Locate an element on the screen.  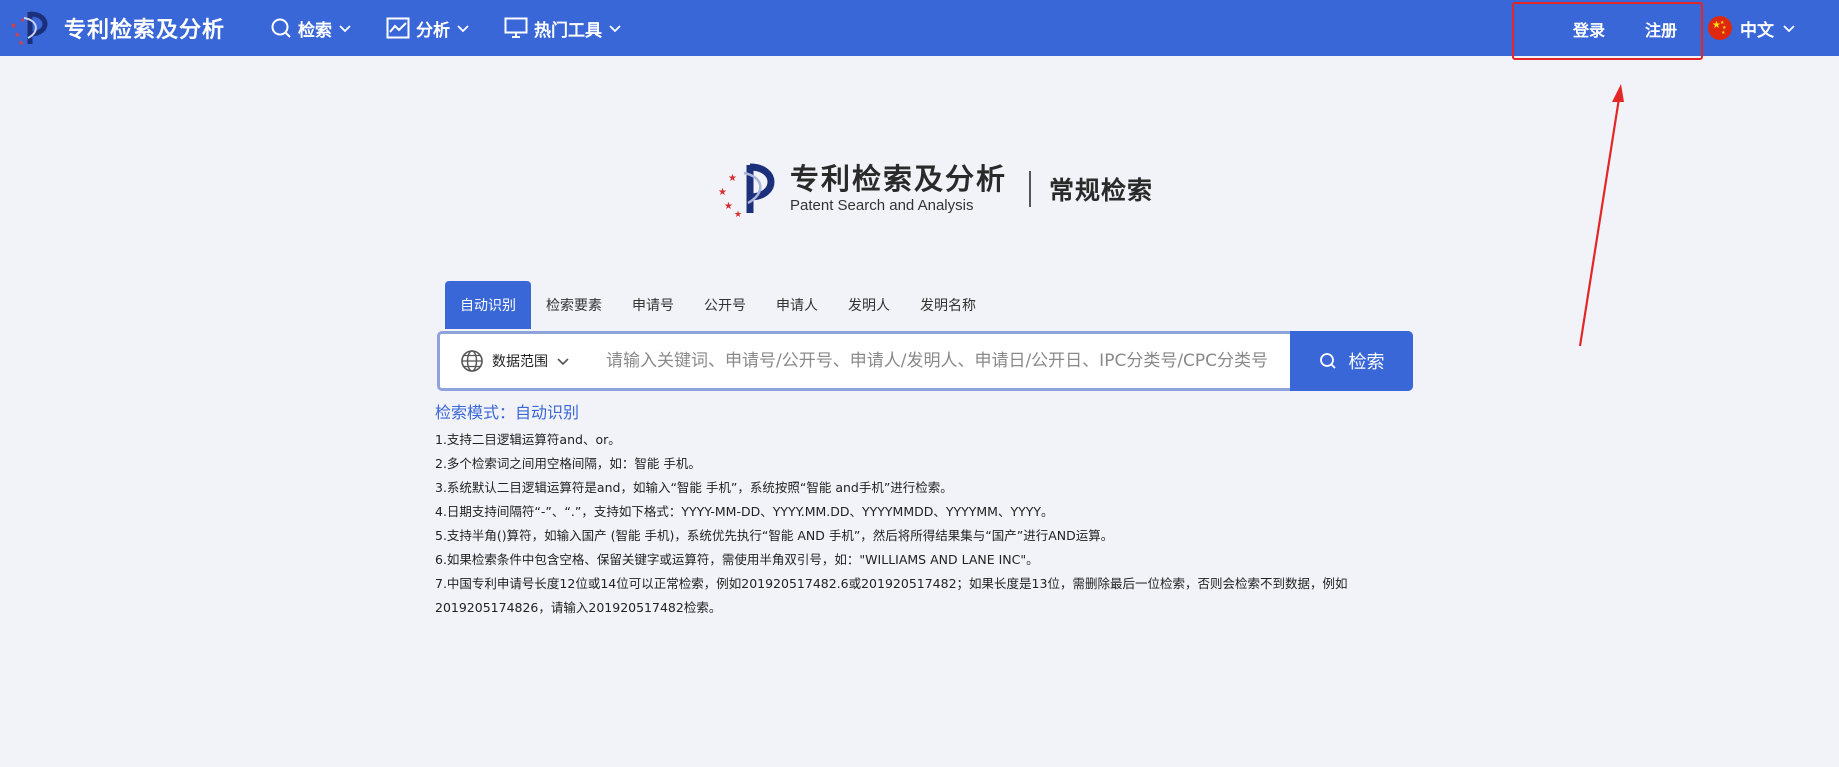
globe-icon is located at coordinates (472, 361).